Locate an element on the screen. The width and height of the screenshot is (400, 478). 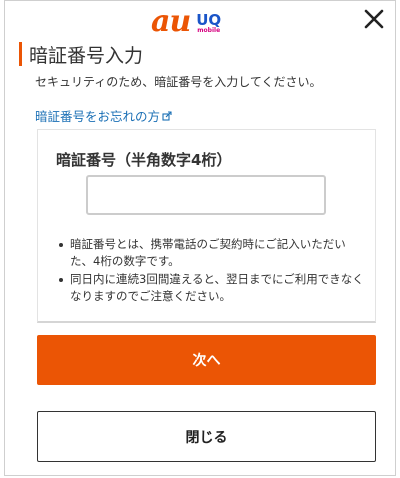
note-item: 同日内に連続3回間違えると、翌日までにご利用できなくなりますのでご注意ください。 is located at coordinates (212, 288).